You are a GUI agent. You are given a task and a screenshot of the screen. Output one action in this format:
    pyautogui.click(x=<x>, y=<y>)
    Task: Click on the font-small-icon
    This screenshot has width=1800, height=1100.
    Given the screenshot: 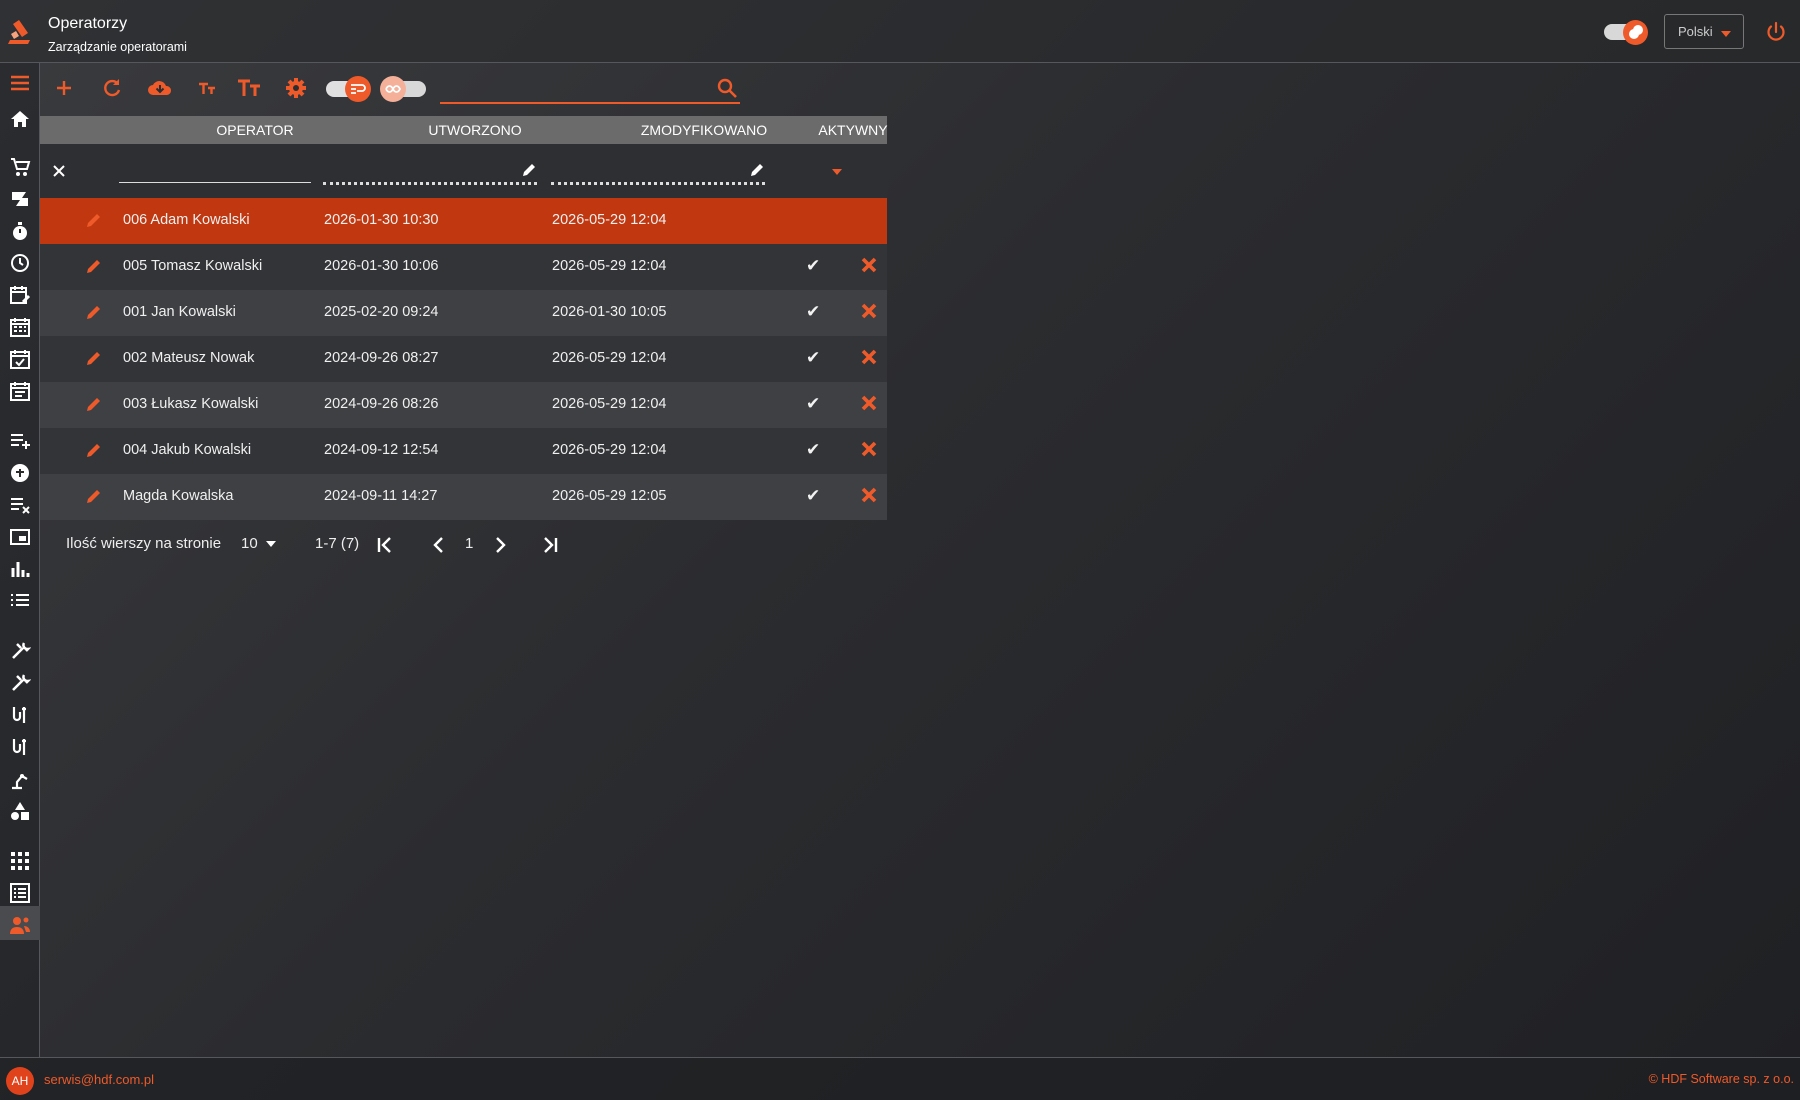 What is the action you would take?
    pyautogui.click(x=208, y=88)
    